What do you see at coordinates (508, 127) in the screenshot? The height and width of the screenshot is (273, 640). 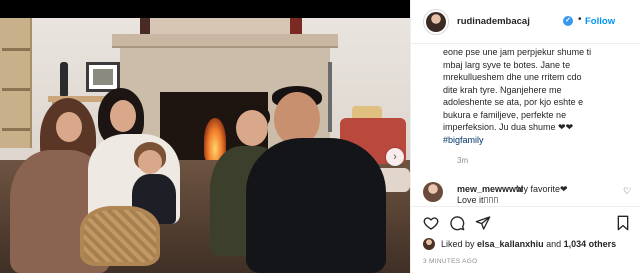 I see `caption-line: imperfeksion. Ju dua shume ❤❤` at bounding box center [508, 127].